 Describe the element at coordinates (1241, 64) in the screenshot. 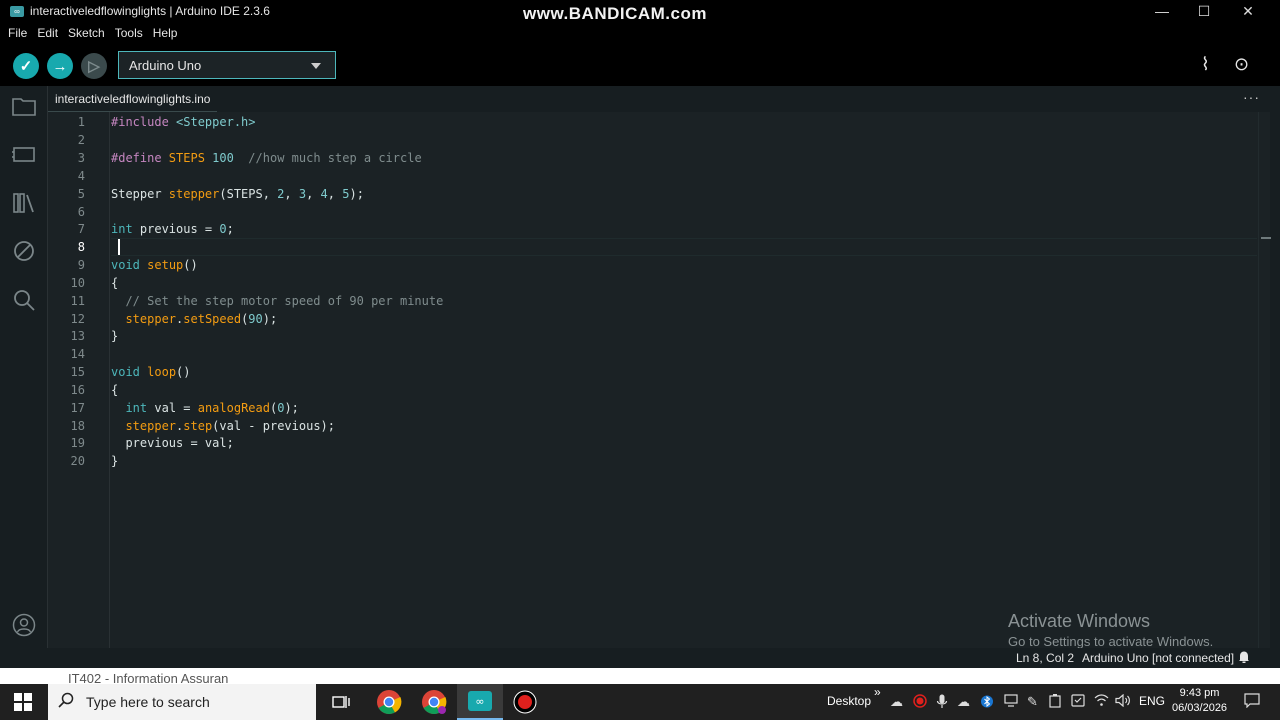

I see `serial-monitor-icon: ⊙` at that location.